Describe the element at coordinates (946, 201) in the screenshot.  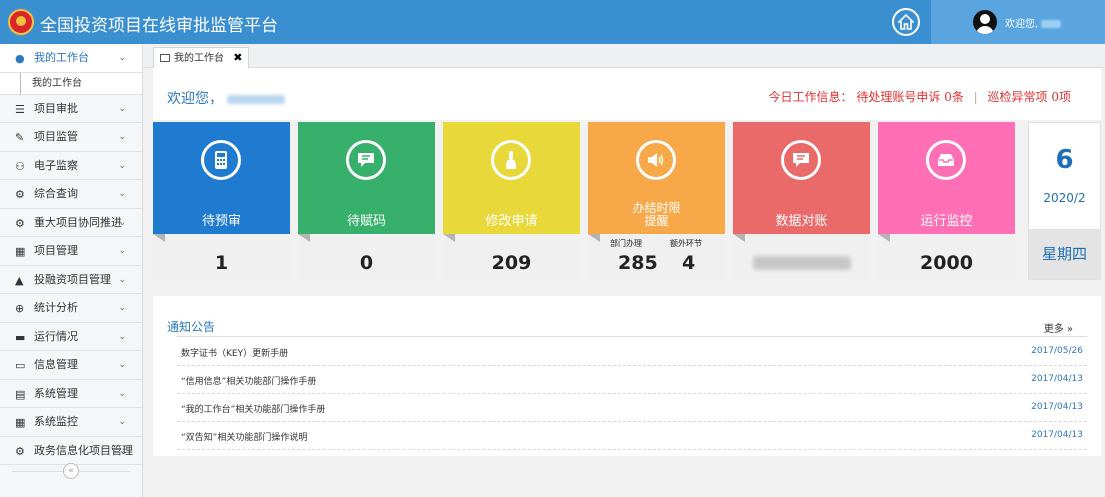
I see `card-operation-monitoring: 运行监控 2000` at that location.